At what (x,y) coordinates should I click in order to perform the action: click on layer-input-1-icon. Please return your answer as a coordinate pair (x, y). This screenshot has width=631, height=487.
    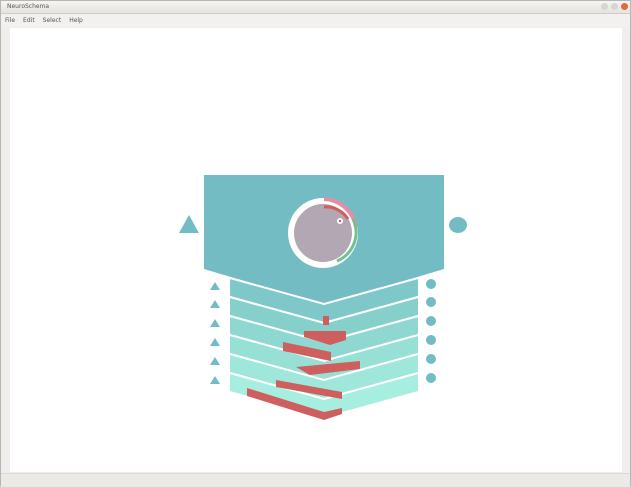
    Looking at the image, I should click on (215, 286).